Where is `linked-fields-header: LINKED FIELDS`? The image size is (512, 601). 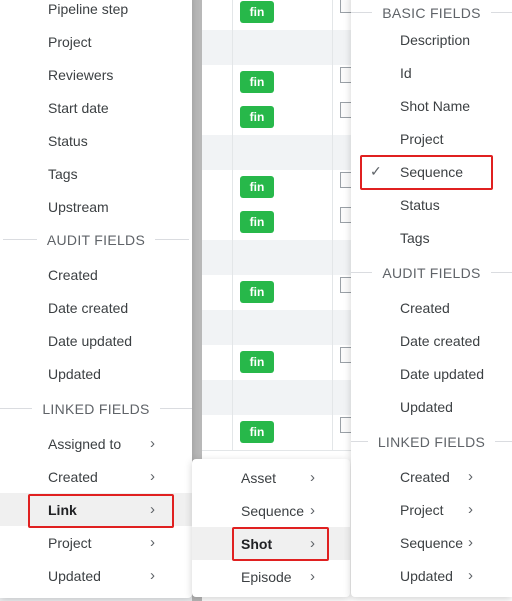 linked-fields-header: LINKED FIELDS is located at coordinates (96, 408).